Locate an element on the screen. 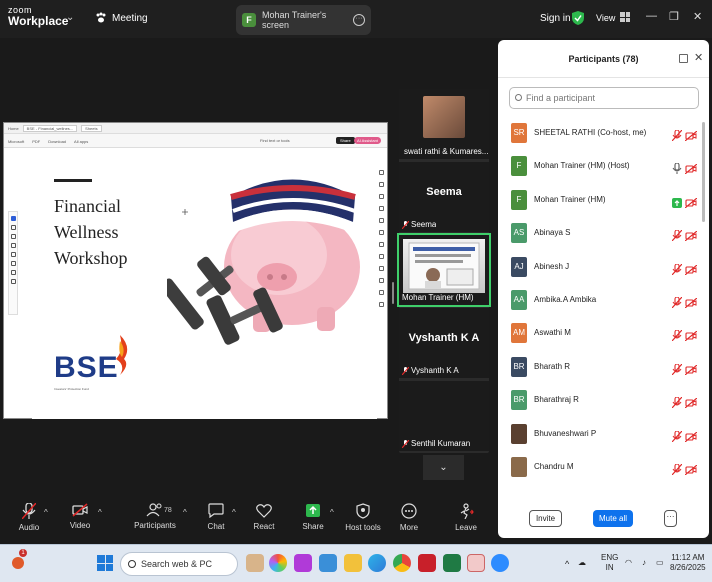 This screenshot has height=582, width=712. copilot-icon is located at coordinates (255, 563).